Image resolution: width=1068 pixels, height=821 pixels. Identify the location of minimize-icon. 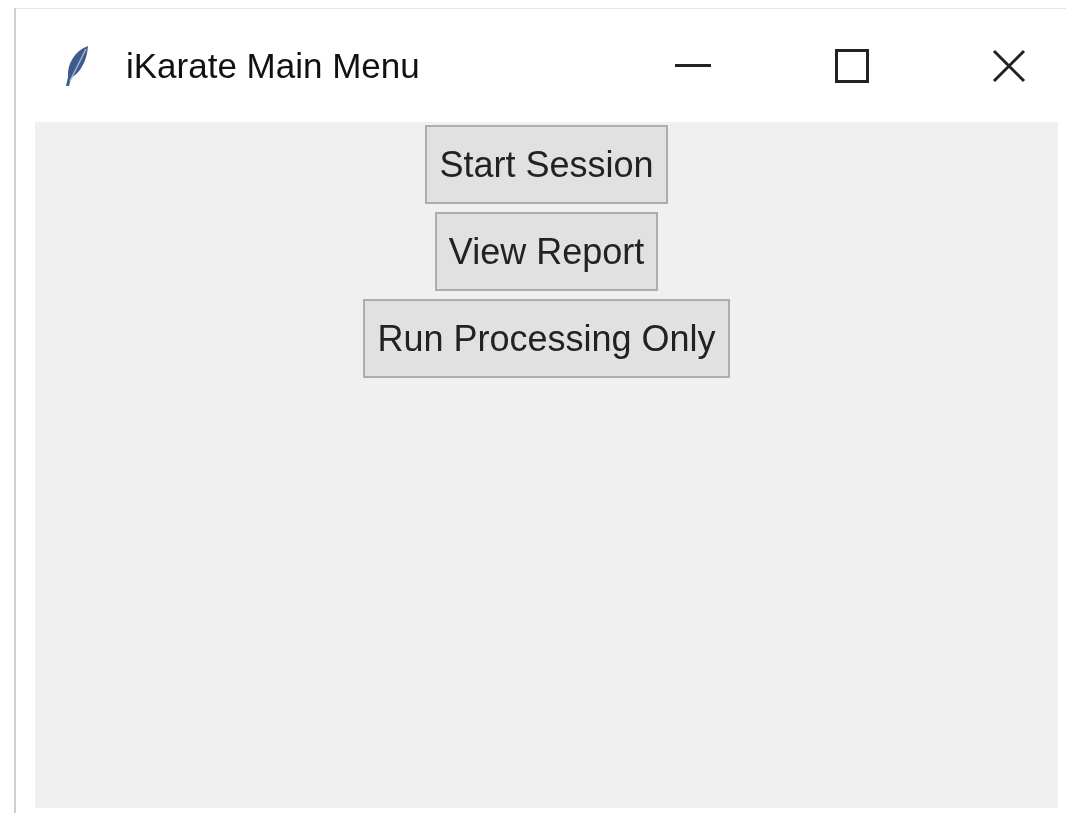
(693, 65).